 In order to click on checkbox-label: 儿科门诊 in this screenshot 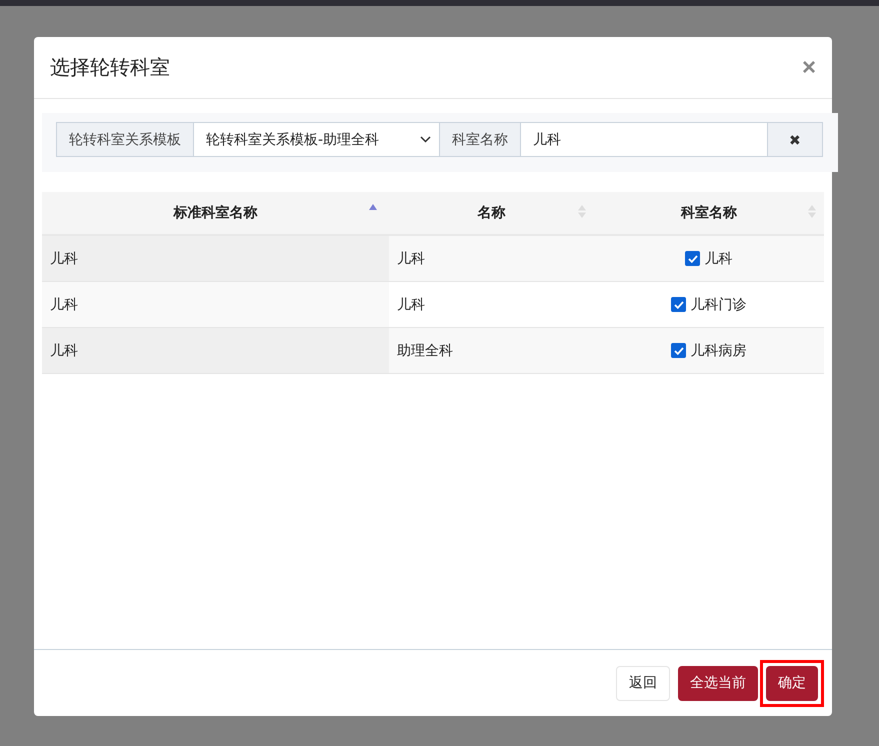, I will do `click(718, 305)`.